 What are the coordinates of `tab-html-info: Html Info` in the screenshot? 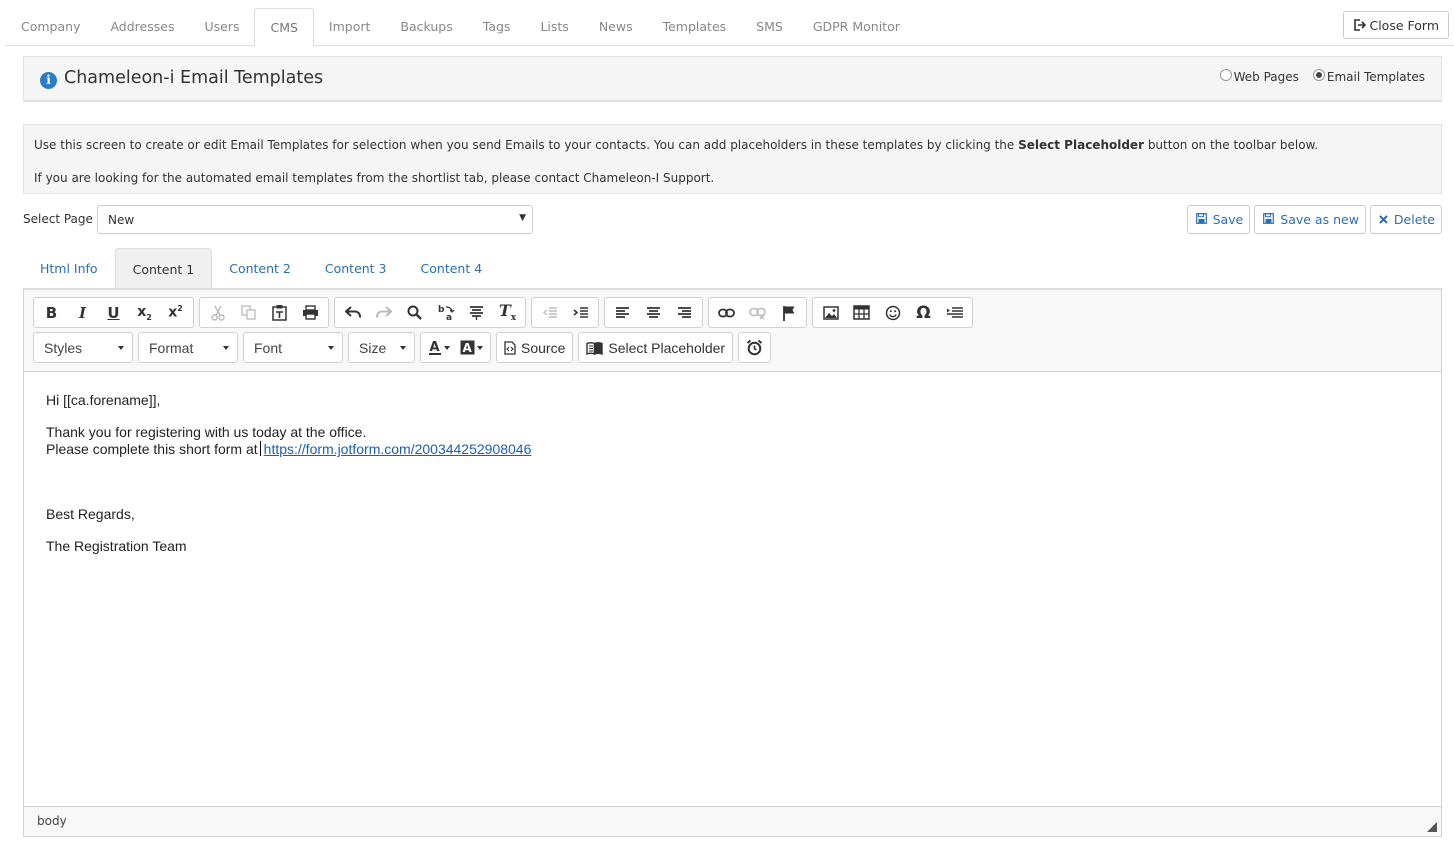 It's located at (69, 268).